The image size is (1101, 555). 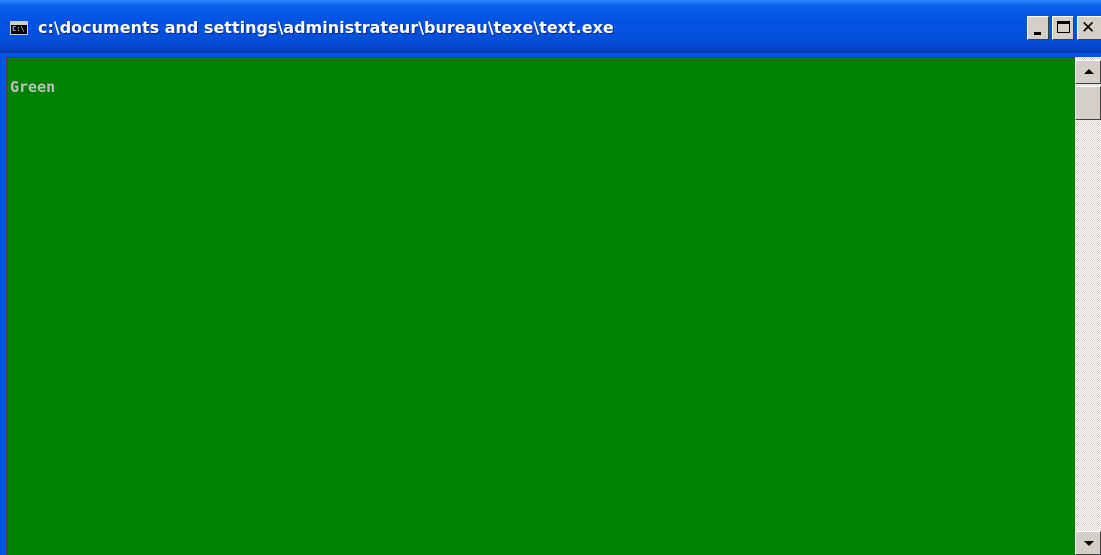 I want to click on console-app-icon: C:\, so click(x=19, y=28).